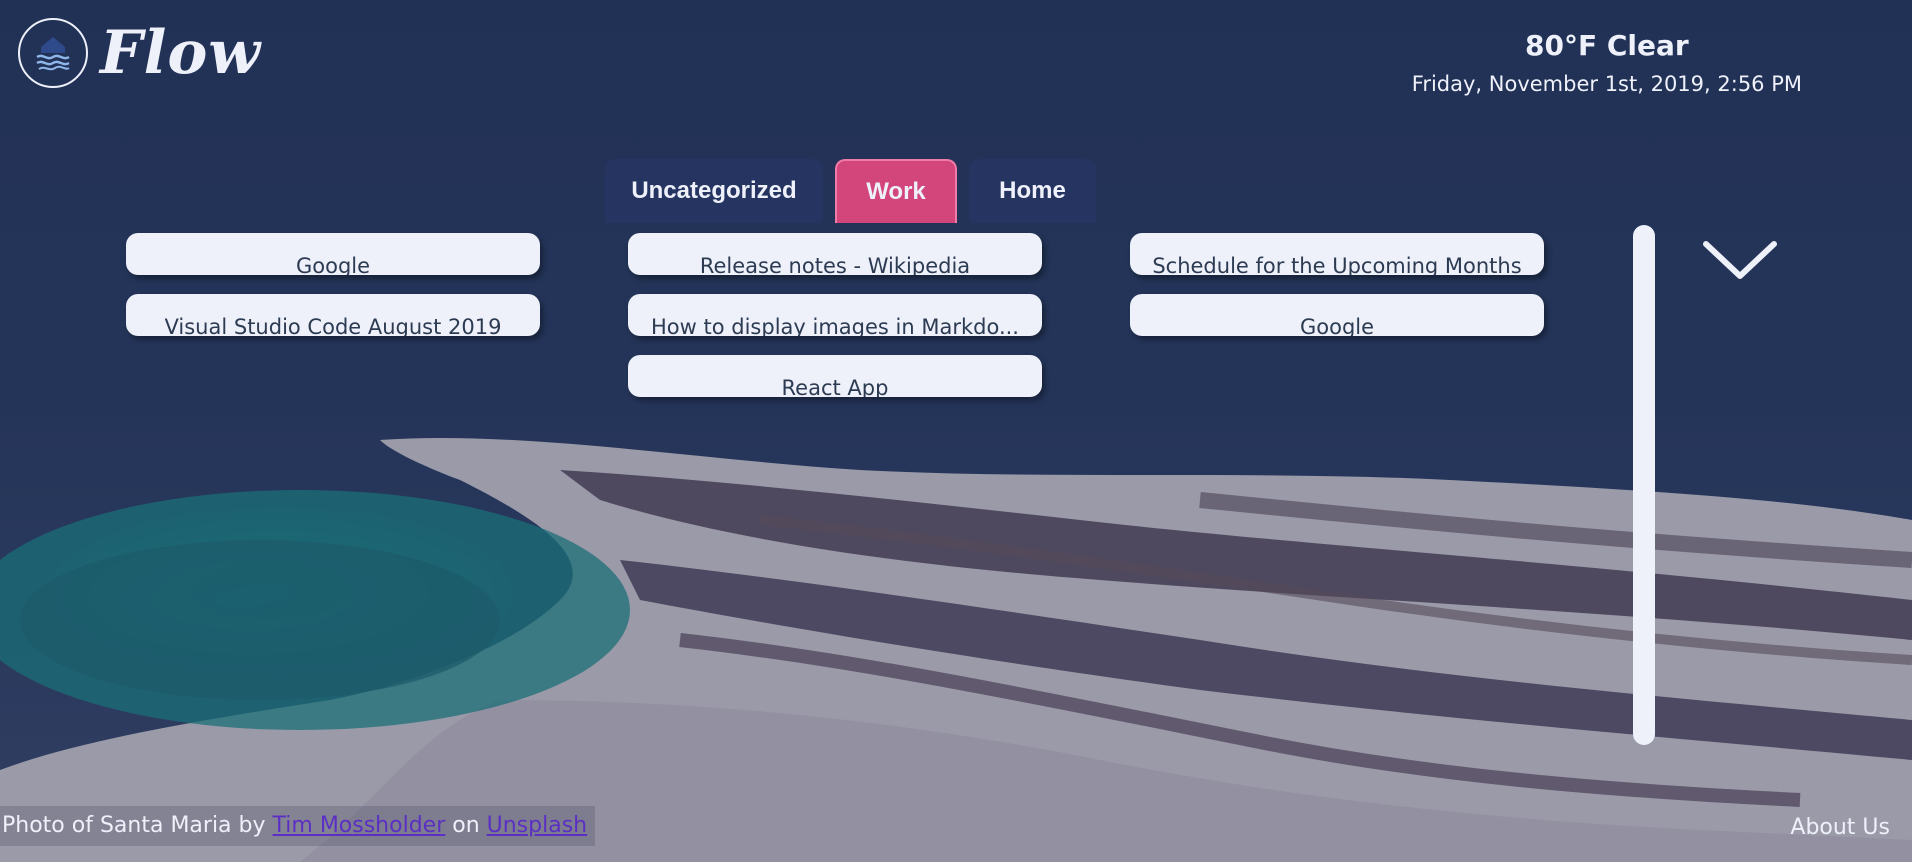 Image resolution: width=1912 pixels, height=862 pixels. I want to click on bookmark-title: Schedule for the Upcoming Months, so click(1337, 264).